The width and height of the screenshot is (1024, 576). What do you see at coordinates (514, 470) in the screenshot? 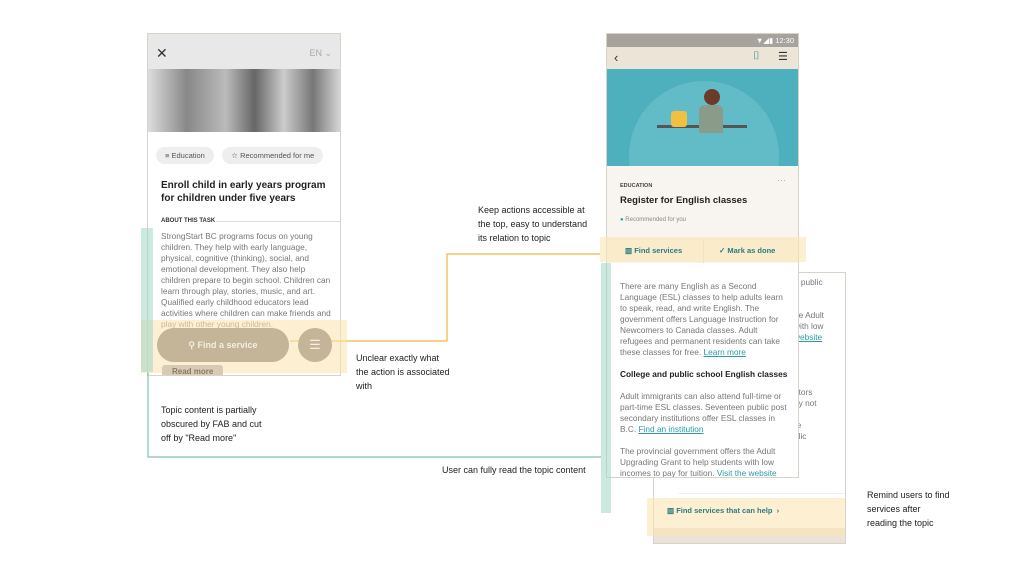
I see `annotation-fully-read: User can fully read the topic content` at bounding box center [514, 470].